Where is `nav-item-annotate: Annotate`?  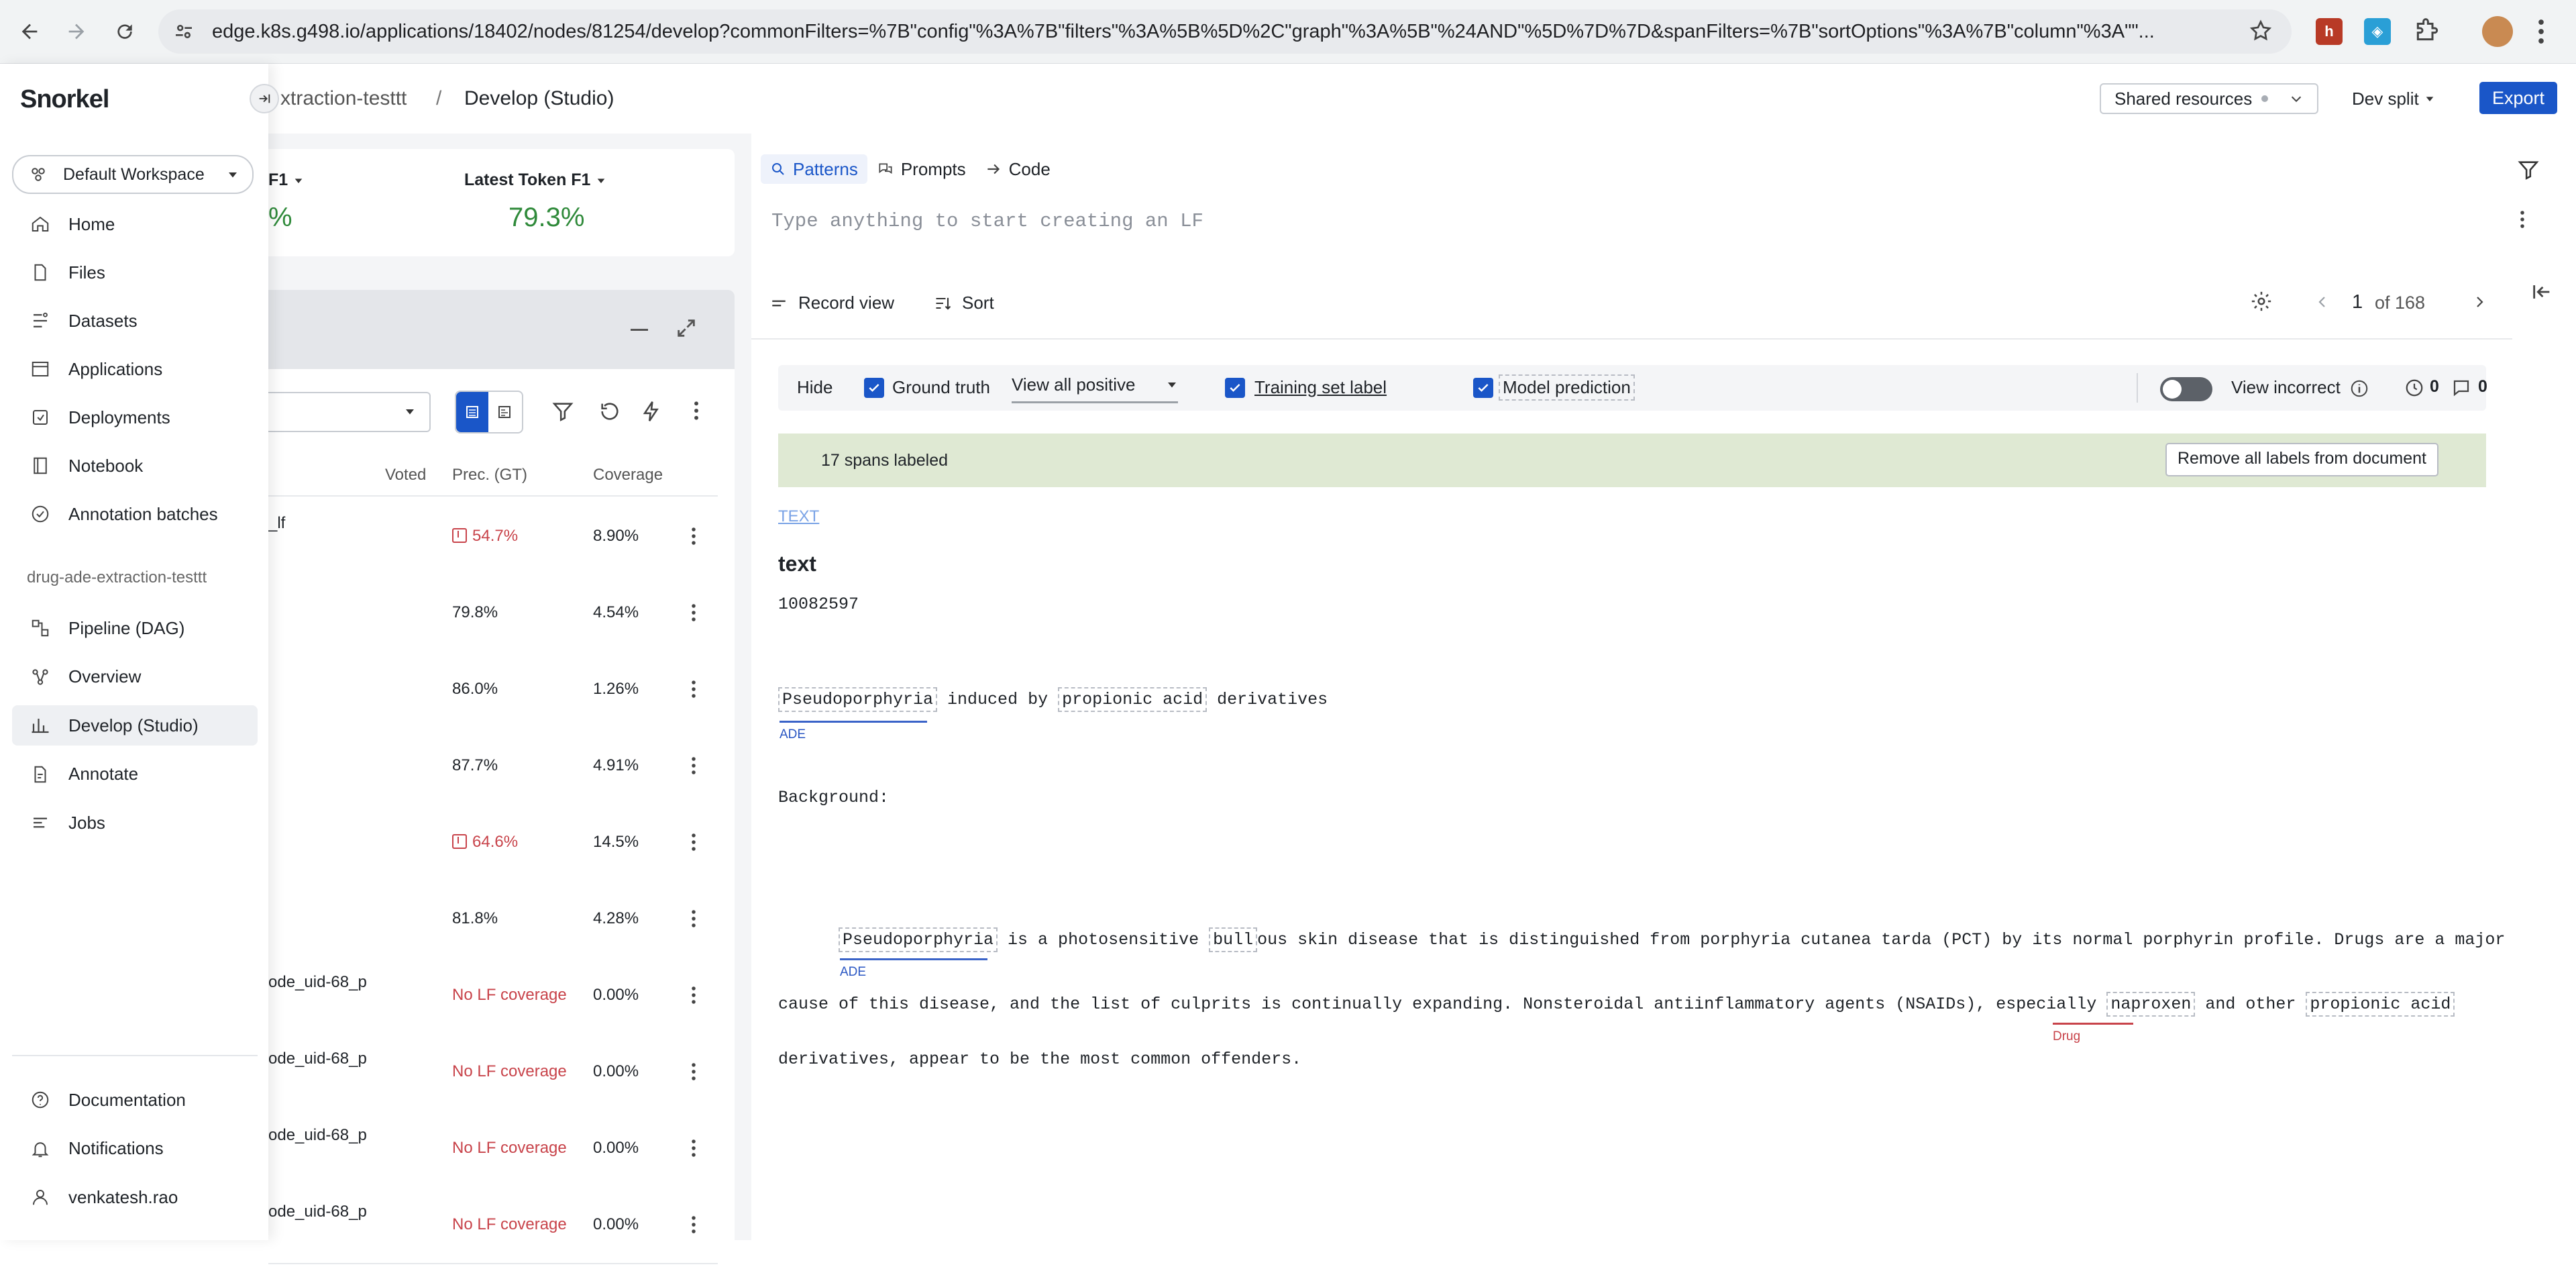 nav-item-annotate: Annotate is located at coordinates (135, 774).